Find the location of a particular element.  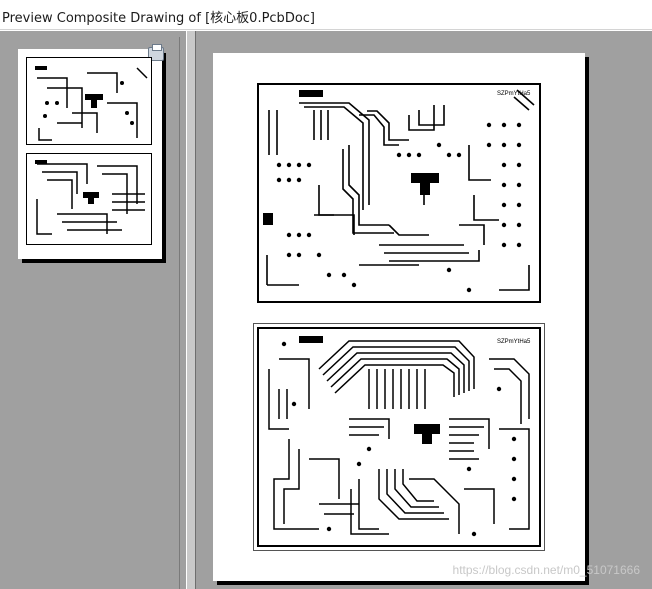

bottom-layer-board-label: SZPmYtHa5 is located at coordinates (514, 342).